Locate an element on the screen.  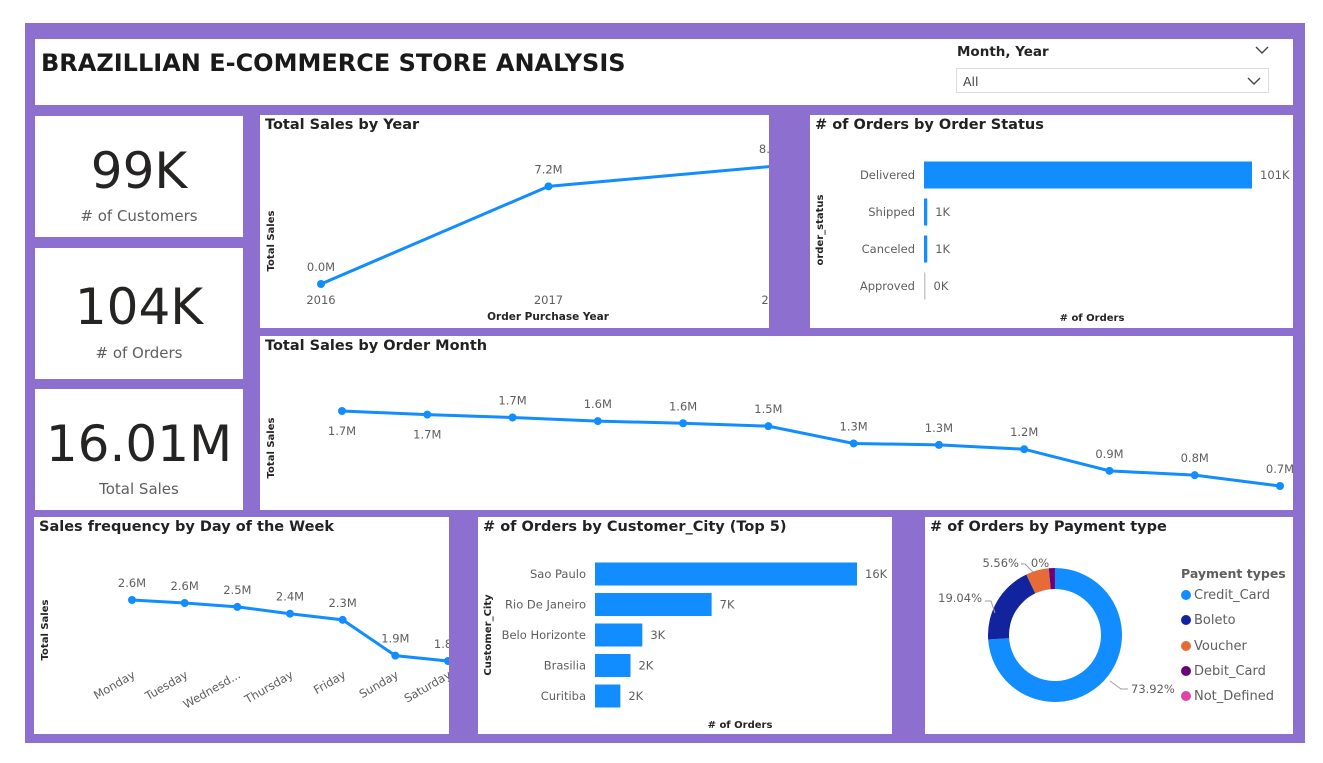
y-tick-label: Curitiba is located at coordinates (563, 696).